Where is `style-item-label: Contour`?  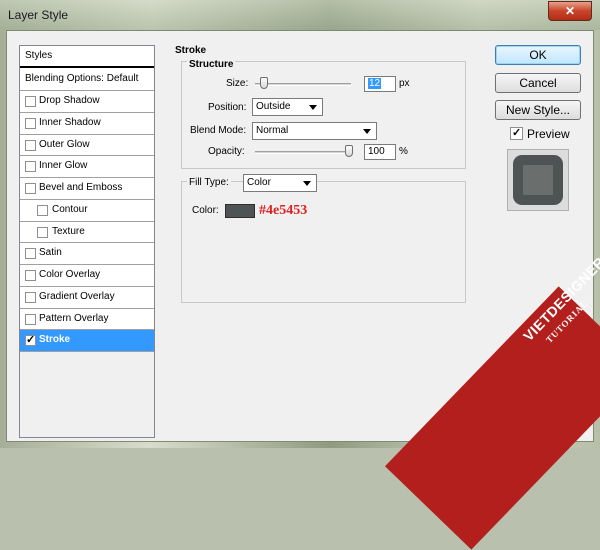 style-item-label: Contour is located at coordinates (70, 209).